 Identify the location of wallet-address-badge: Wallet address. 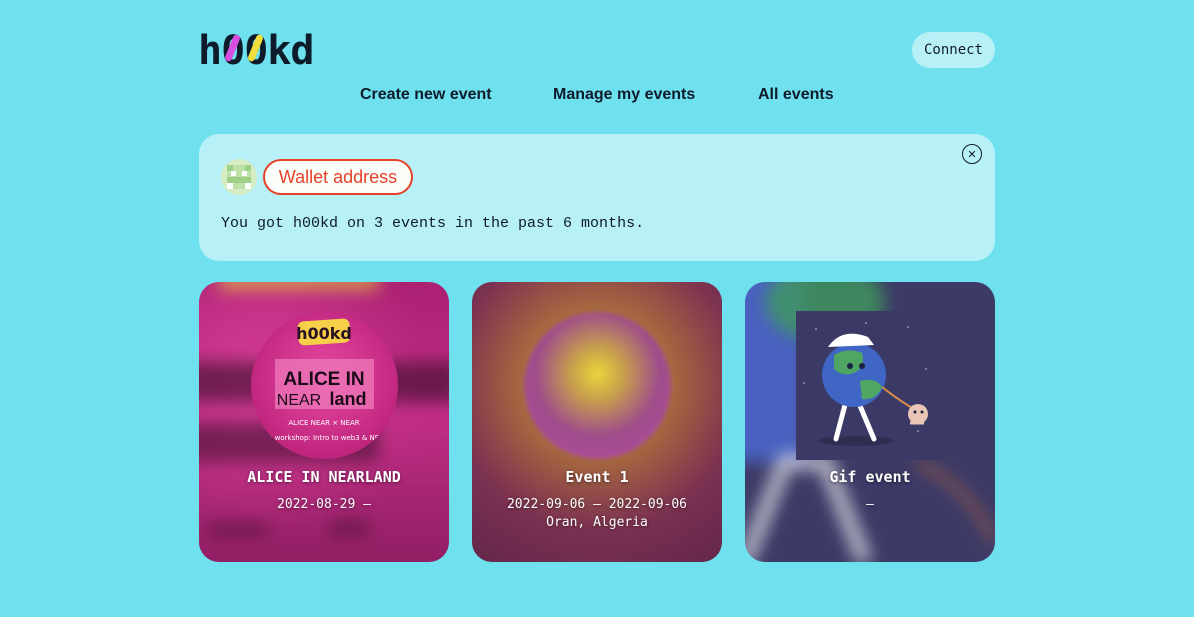
(338, 177).